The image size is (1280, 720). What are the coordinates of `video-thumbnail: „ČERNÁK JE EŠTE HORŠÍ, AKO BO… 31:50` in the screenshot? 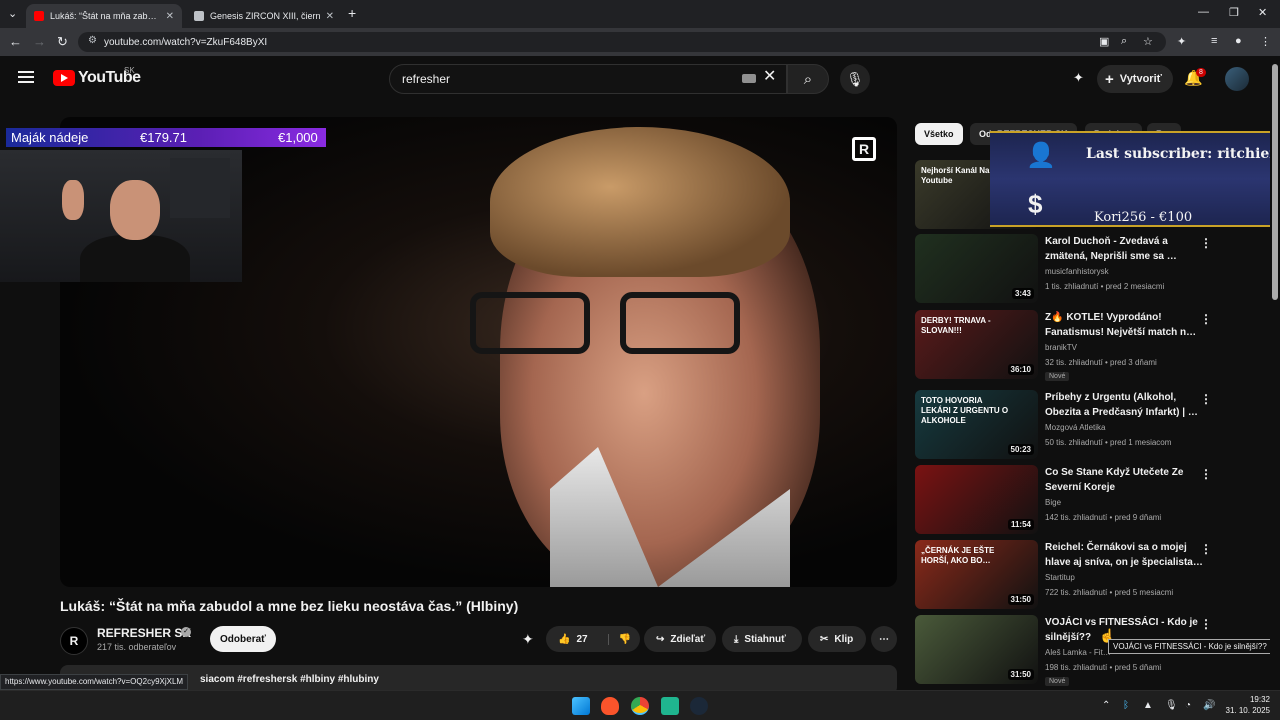 It's located at (976, 574).